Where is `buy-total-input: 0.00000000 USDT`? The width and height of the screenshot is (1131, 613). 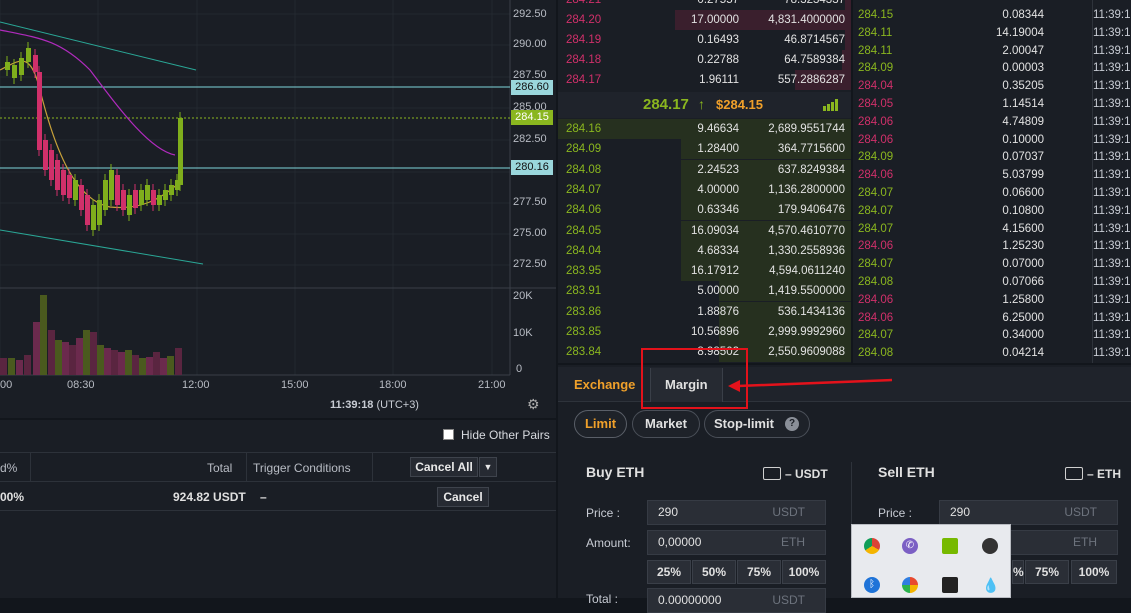 buy-total-input: 0.00000000 USDT is located at coordinates (736, 600).